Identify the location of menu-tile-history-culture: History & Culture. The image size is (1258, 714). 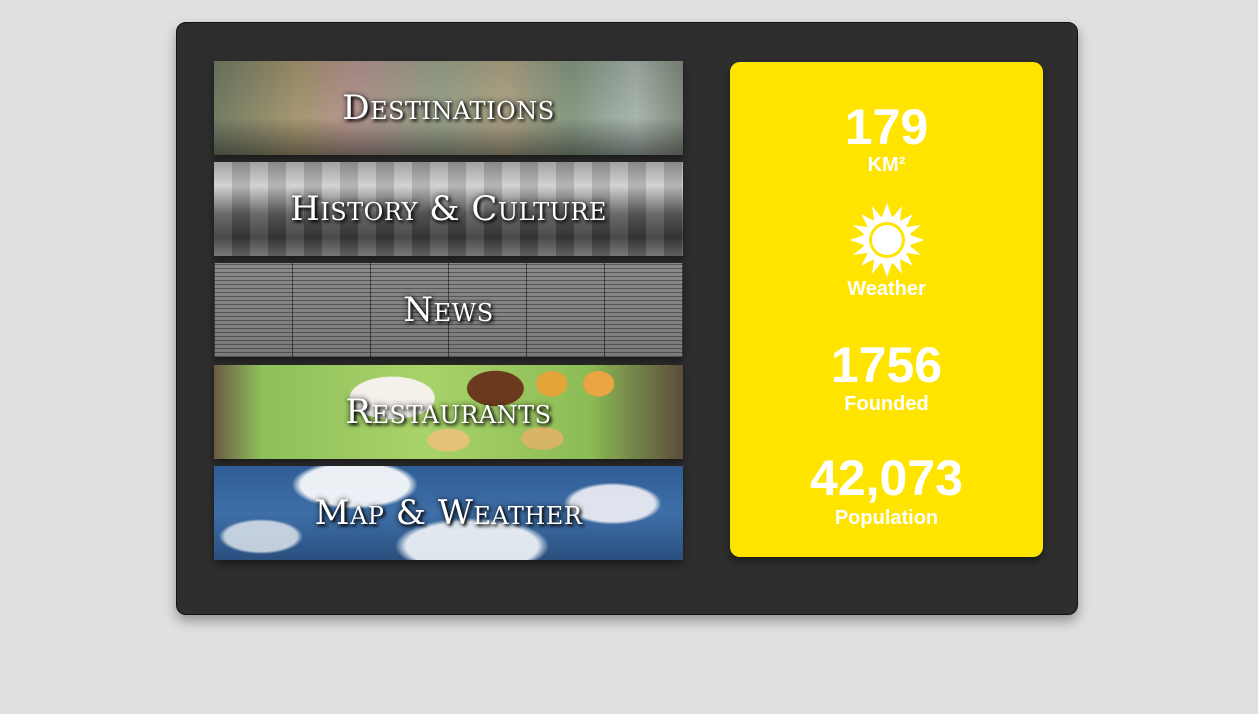
(448, 209).